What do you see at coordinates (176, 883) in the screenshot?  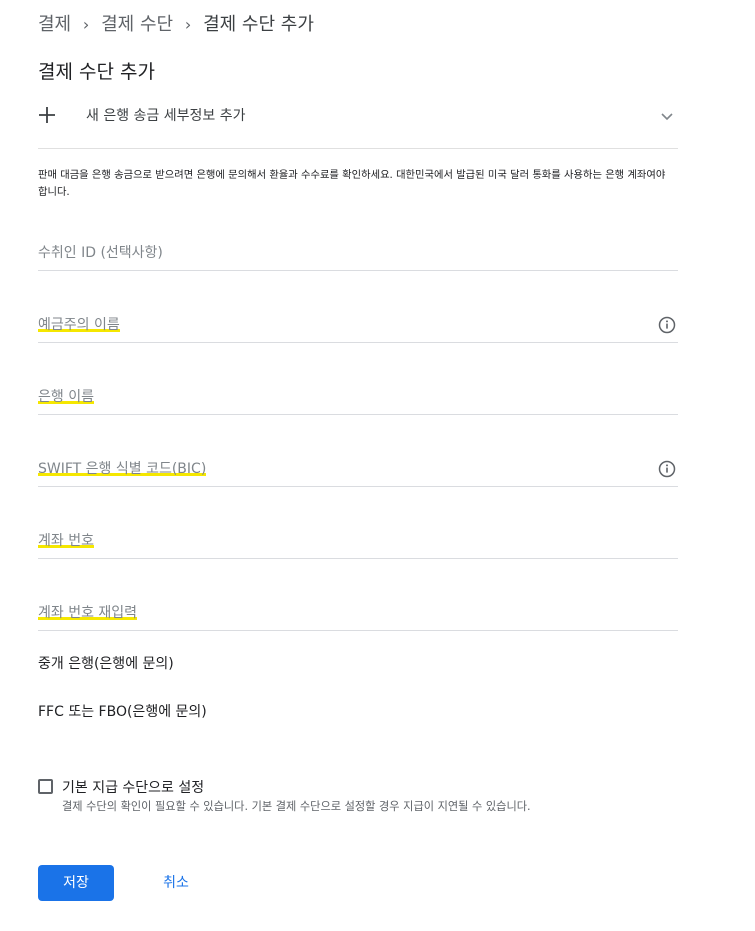 I see `cancel-button: 취소` at bounding box center [176, 883].